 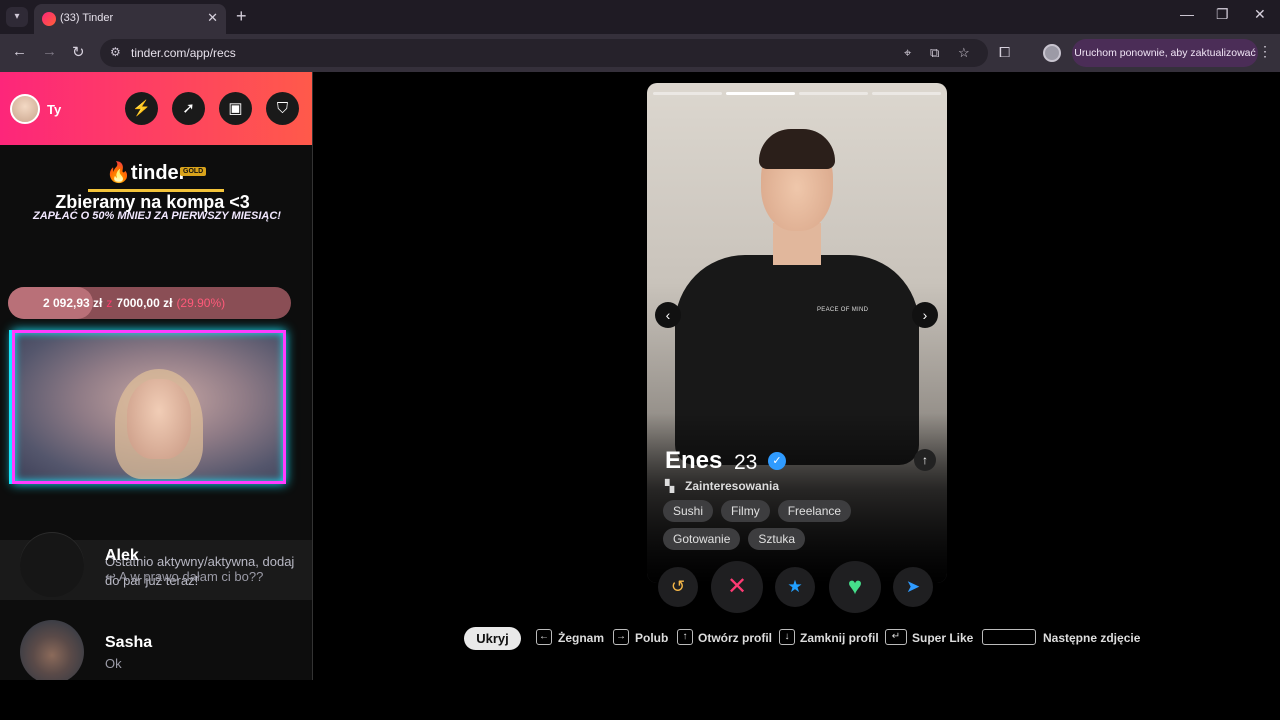 I want to click on open-profile-icon: ↑, so click(x=925, y=460).